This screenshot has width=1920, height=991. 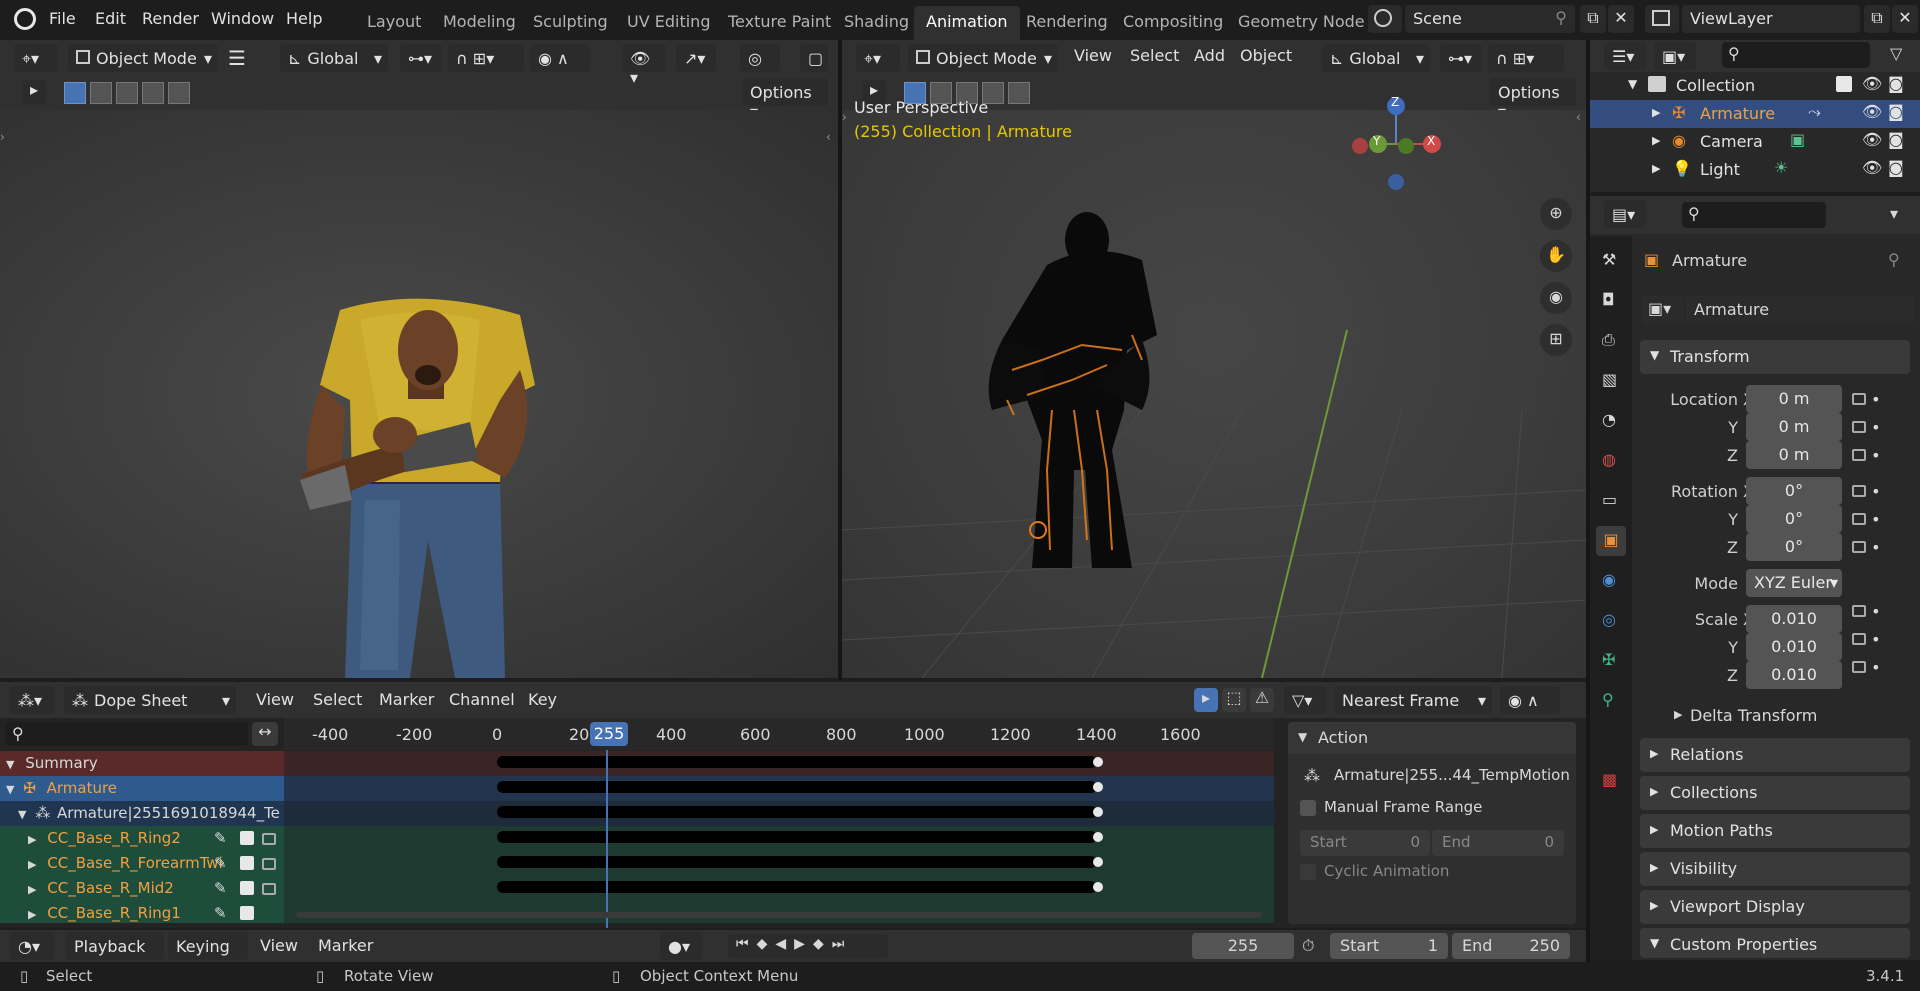 What do you see at coordinates (760, 58) in the screenshot?
I see `overlays-button: ◎` at bounding box center [760, 58].